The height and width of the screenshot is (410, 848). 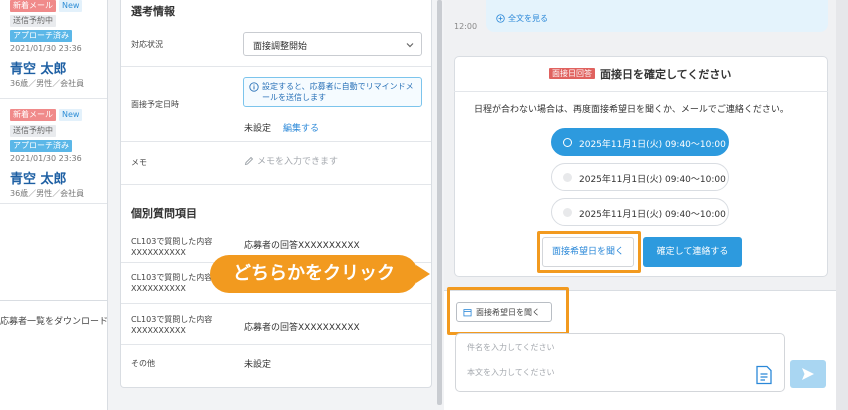 I want to click on subject-input: 件名を入力してください, so click(x=620, y=346).